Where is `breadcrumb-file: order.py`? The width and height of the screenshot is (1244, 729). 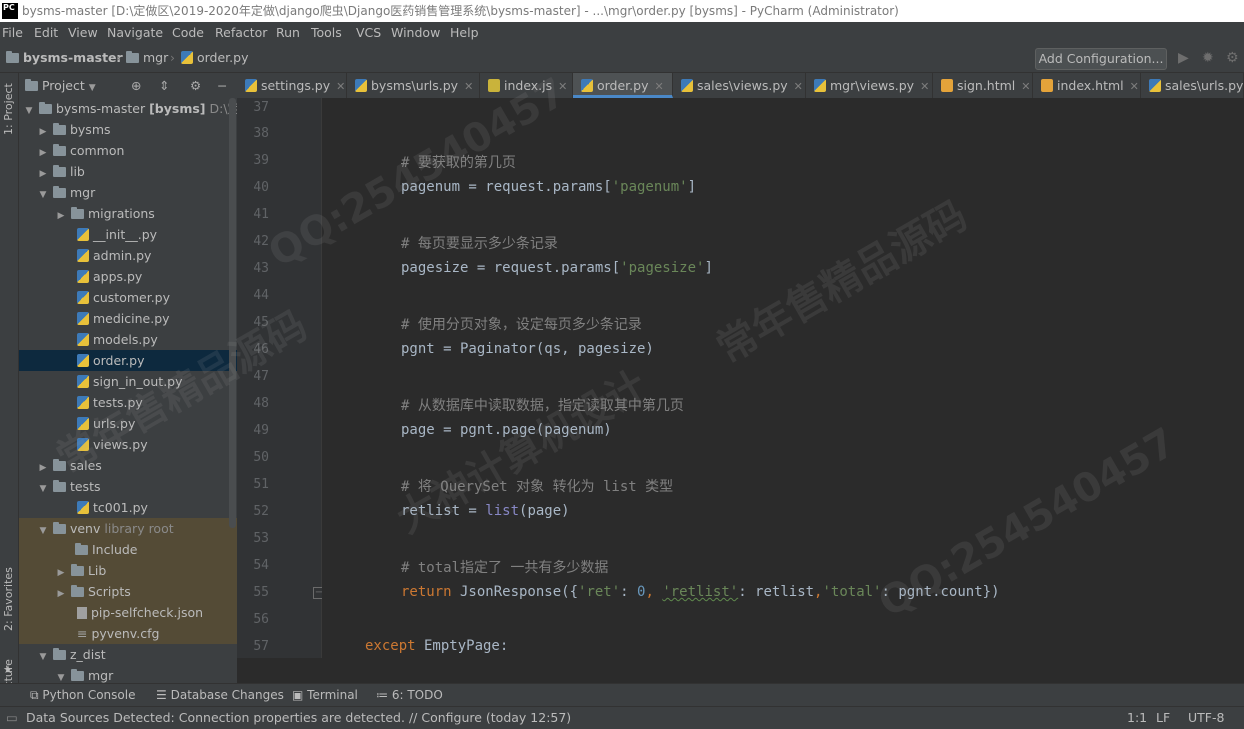
breadcrumb-file: order.py is located at coordinates (214, 58).